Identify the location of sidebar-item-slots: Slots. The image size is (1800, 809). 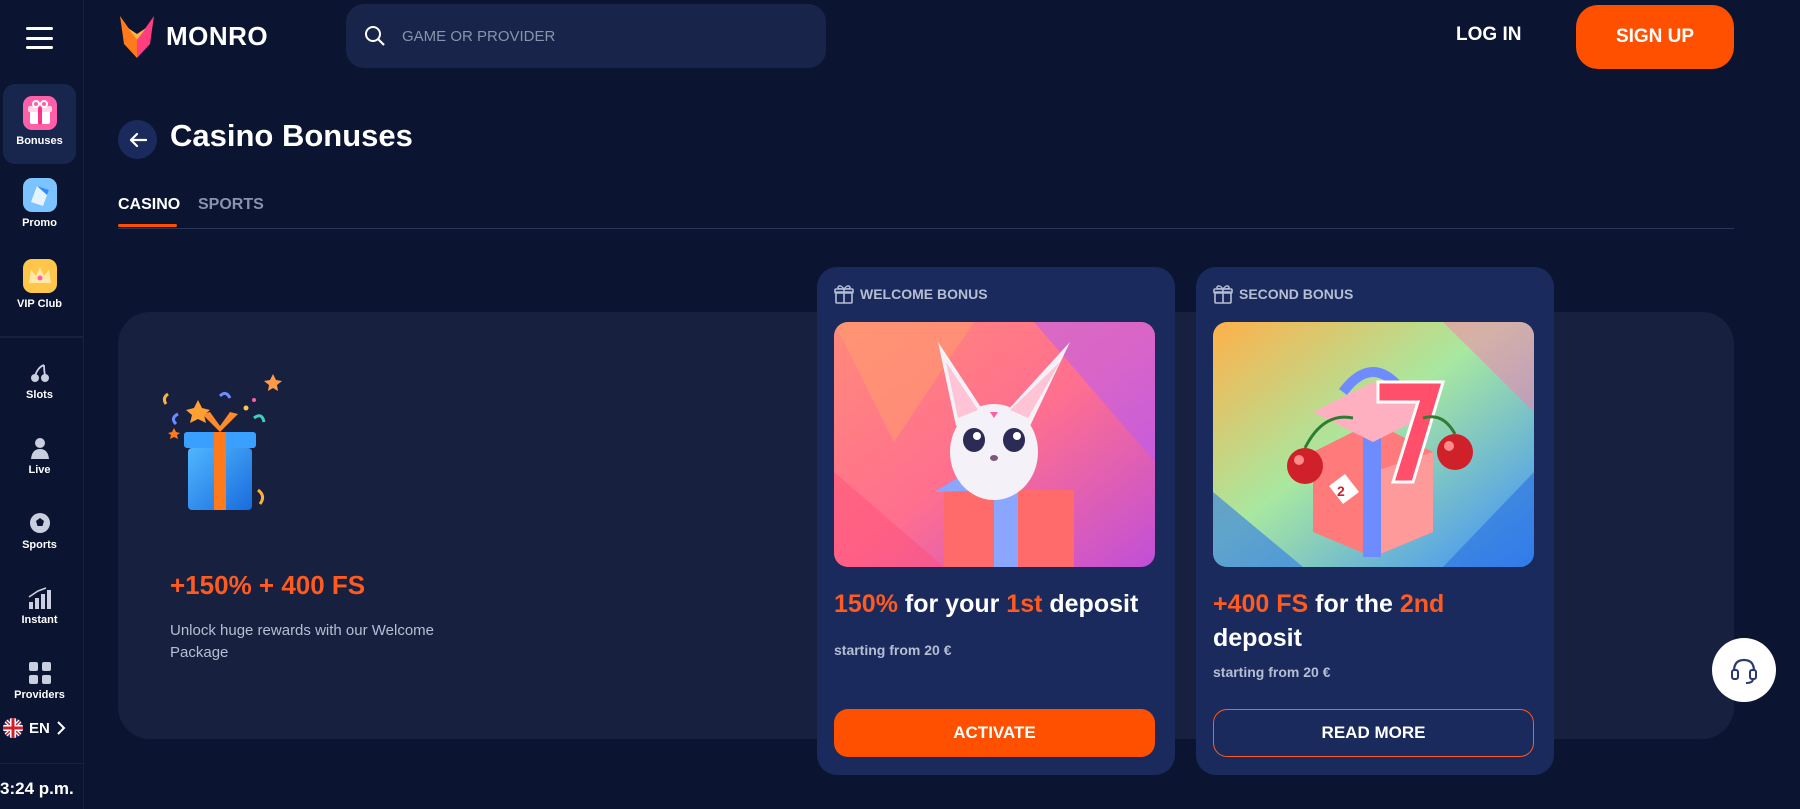
(39, 381).